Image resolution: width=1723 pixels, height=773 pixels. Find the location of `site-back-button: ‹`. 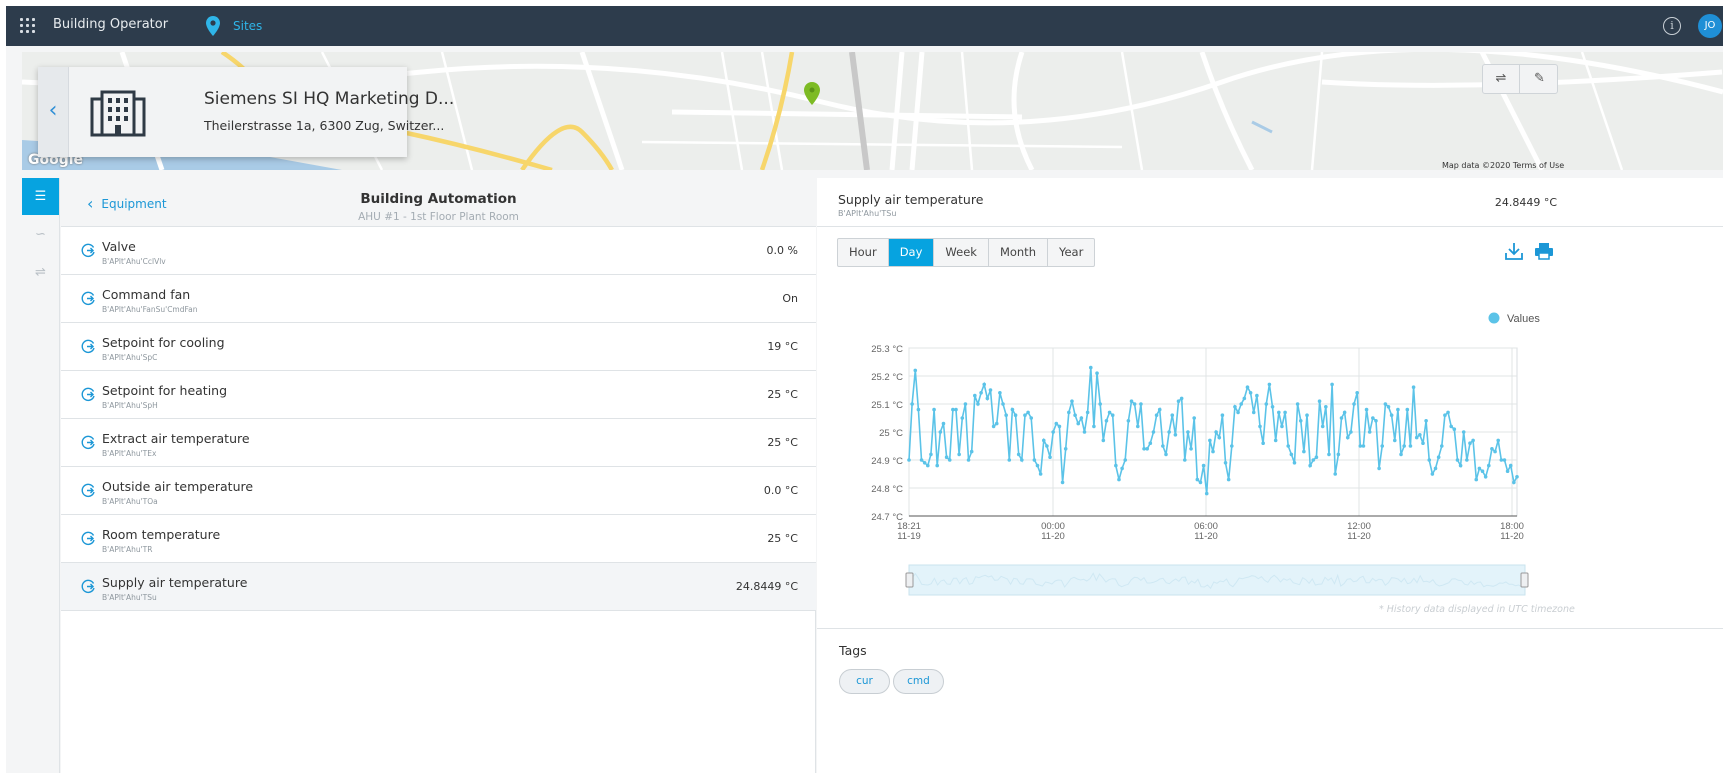

site-back-button: ‹ is located at coordinates (53, 112).